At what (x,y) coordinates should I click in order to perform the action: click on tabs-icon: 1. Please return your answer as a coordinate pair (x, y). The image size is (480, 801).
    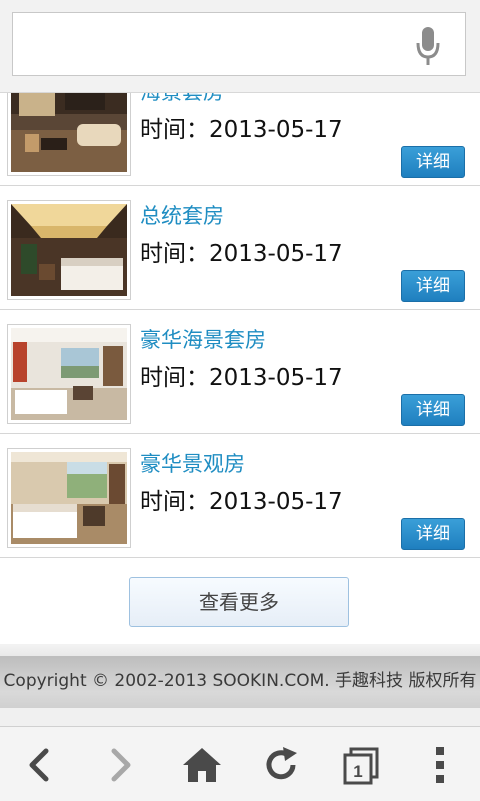
    Looking at the image, I should click on (361, 765).